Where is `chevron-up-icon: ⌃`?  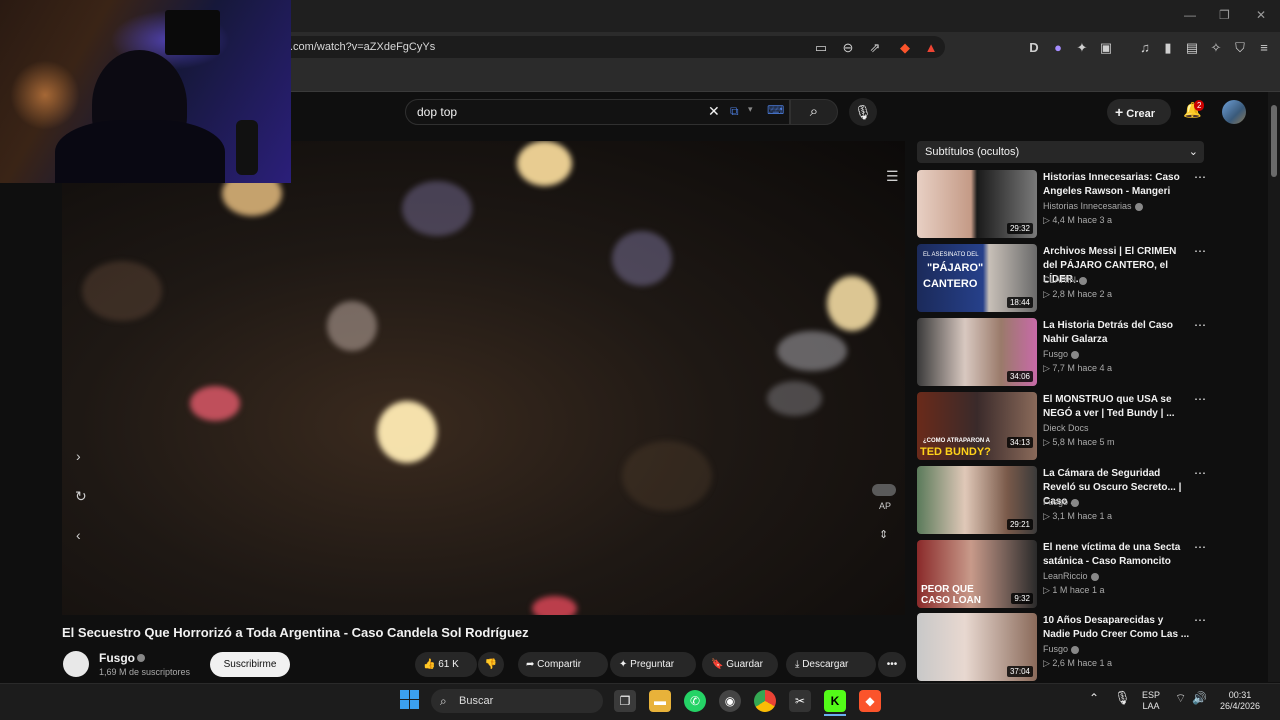
chevron-up-icon: ⌃ is located at coordinates (1094, 698).